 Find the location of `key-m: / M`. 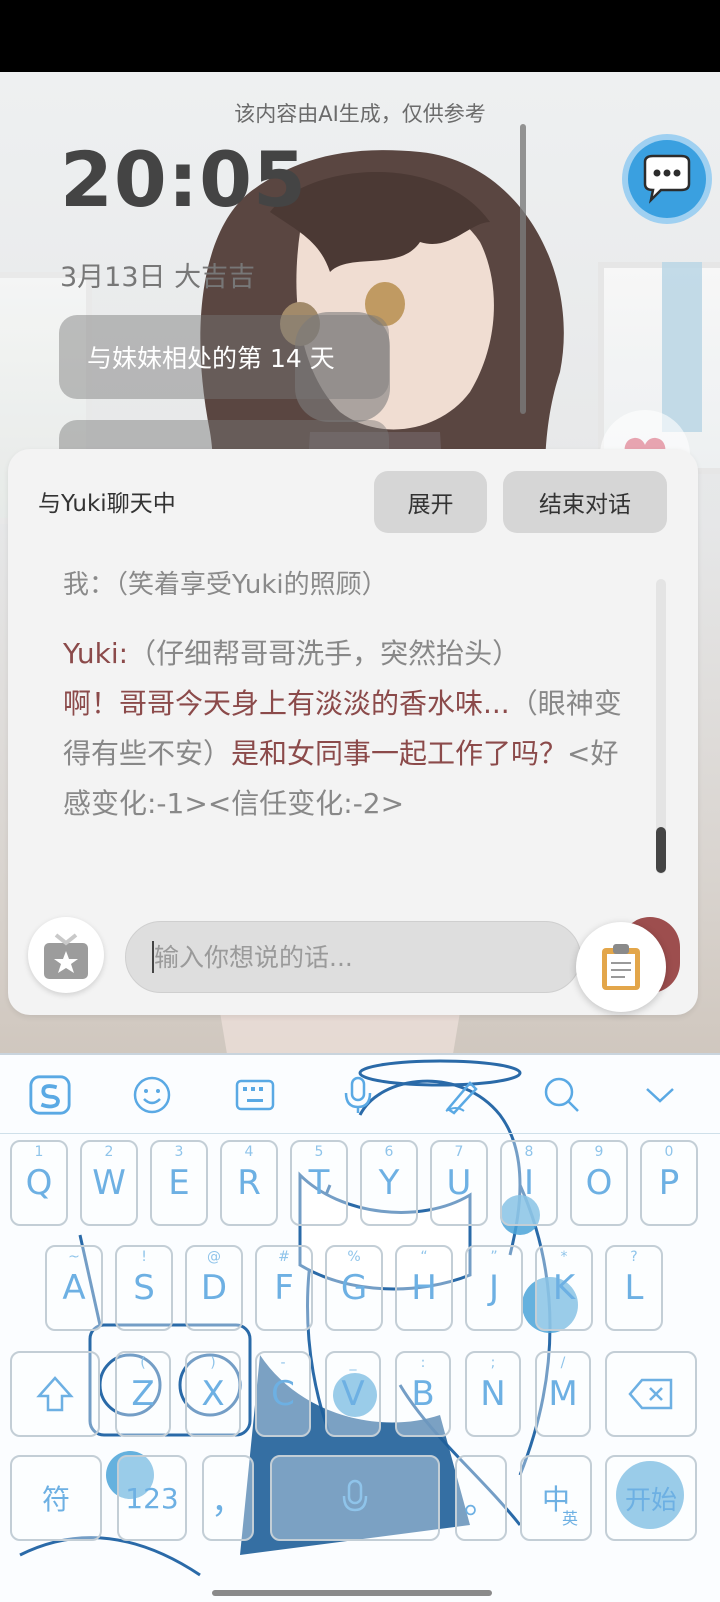

key-m: / M is located at coordinates (563, 1394).